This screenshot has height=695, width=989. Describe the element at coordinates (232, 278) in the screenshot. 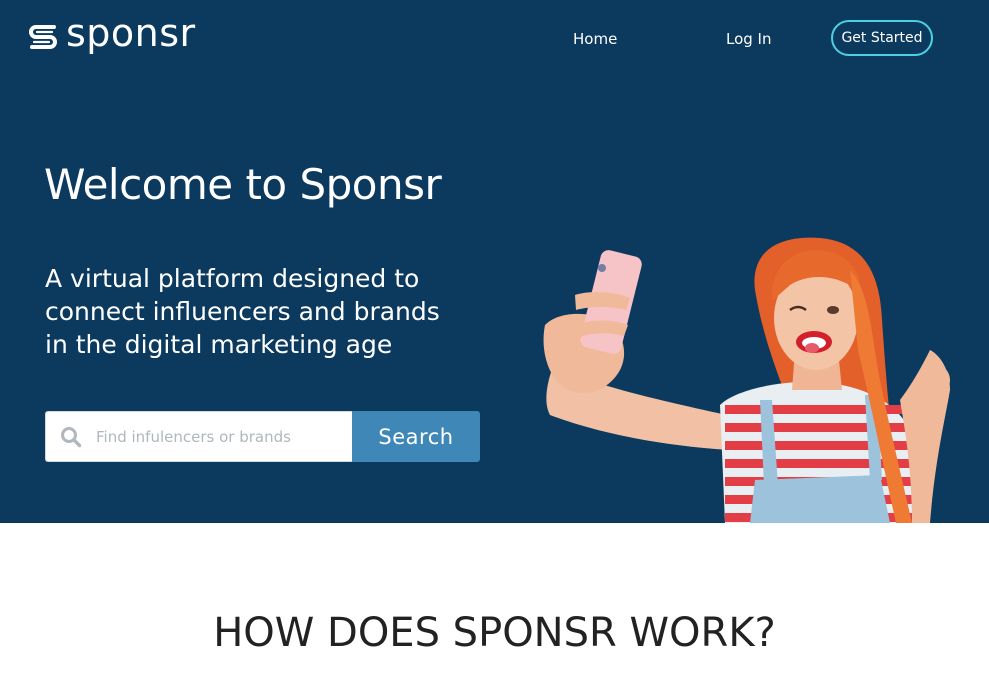

I see `hero-subtitle-line: A virtual platform designed to` at that location.